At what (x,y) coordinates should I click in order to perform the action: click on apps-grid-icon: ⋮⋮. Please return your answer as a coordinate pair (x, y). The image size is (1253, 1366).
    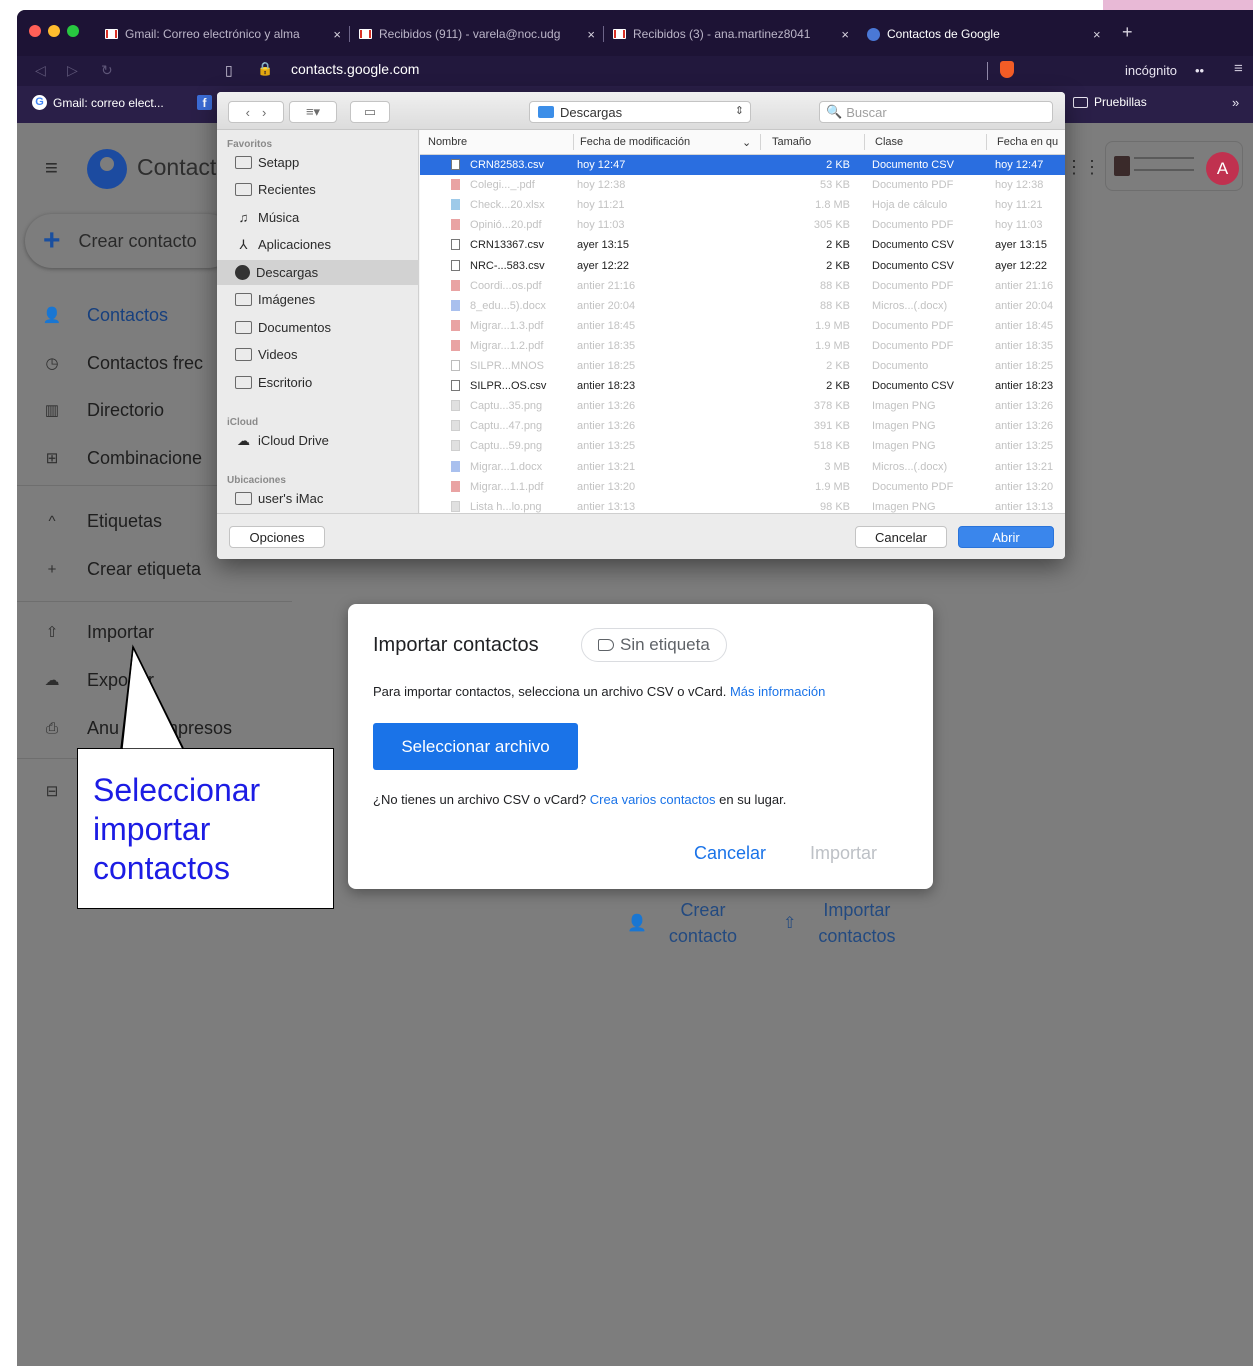
    Looking at the image, I should click on (1083, 167).